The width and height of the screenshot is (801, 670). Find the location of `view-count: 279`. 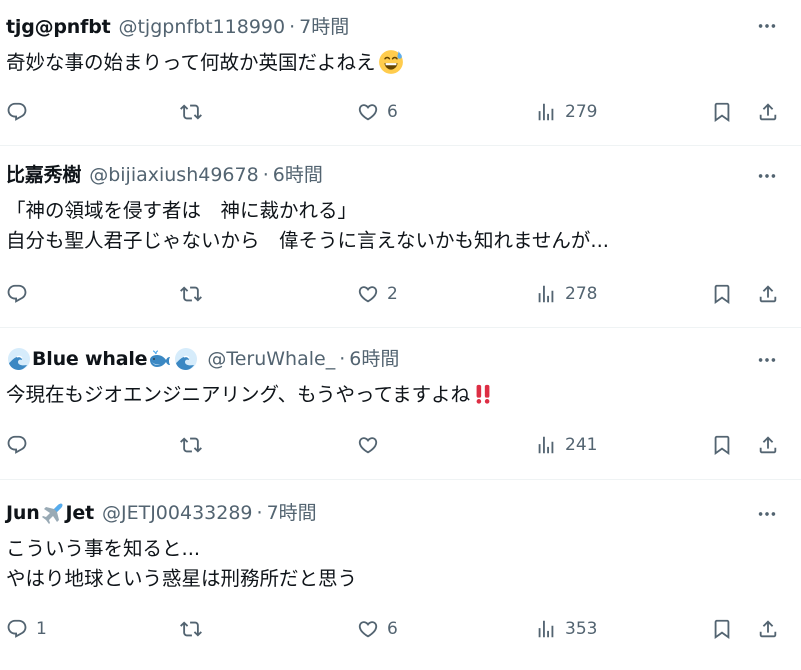

view-count: 279 is located at coordinates (581, 112).